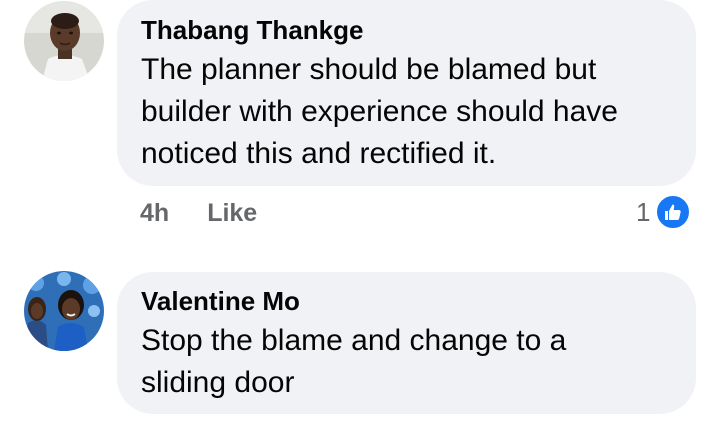  What do you see at coordinates (220, 301) in the screenshot?
I see `comment-author: Valentine Mo` at bounding box center [220, 301].